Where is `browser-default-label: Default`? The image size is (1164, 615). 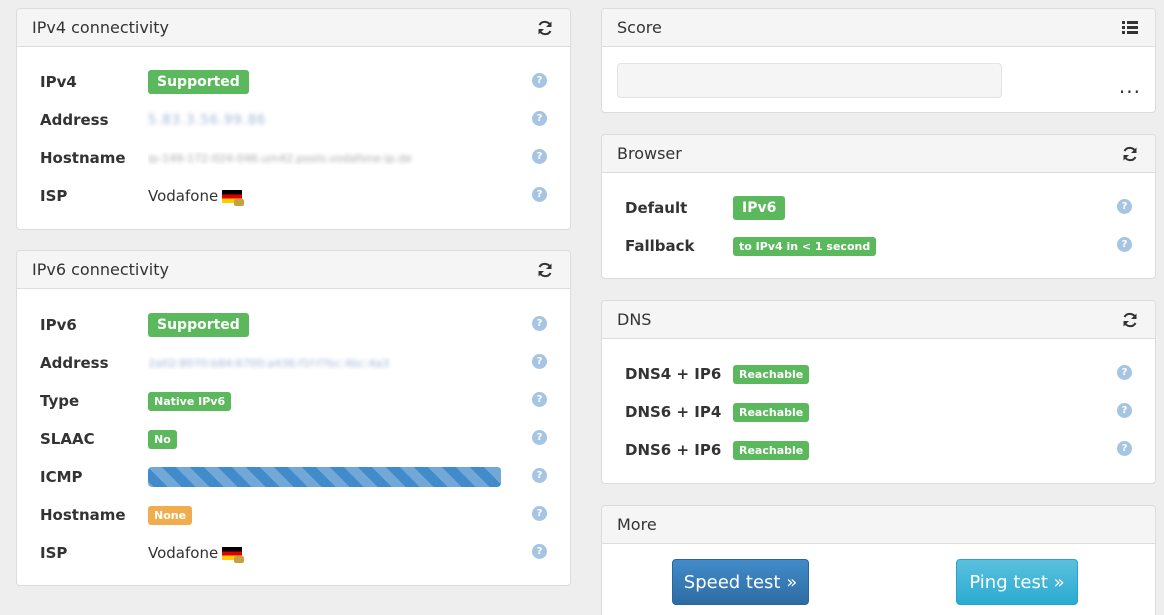
browser-default-label: Default is located at coordinates (656, 208).